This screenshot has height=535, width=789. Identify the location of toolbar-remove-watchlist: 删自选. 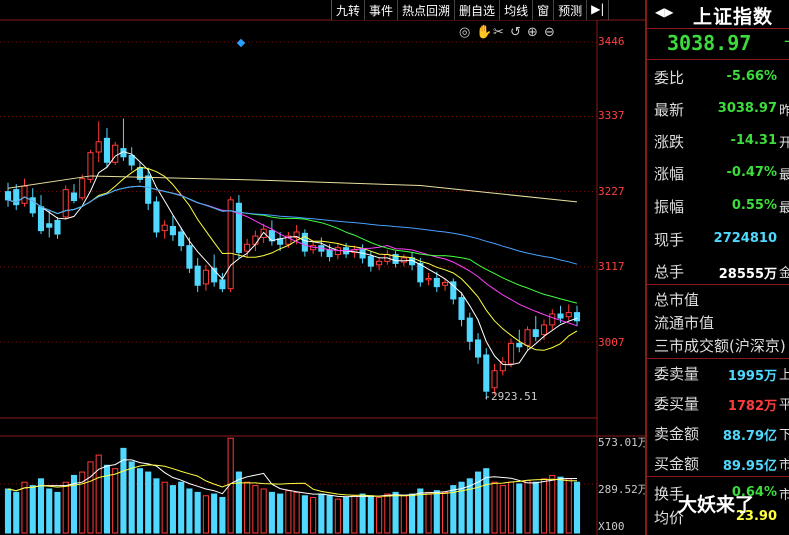
(478, 10).